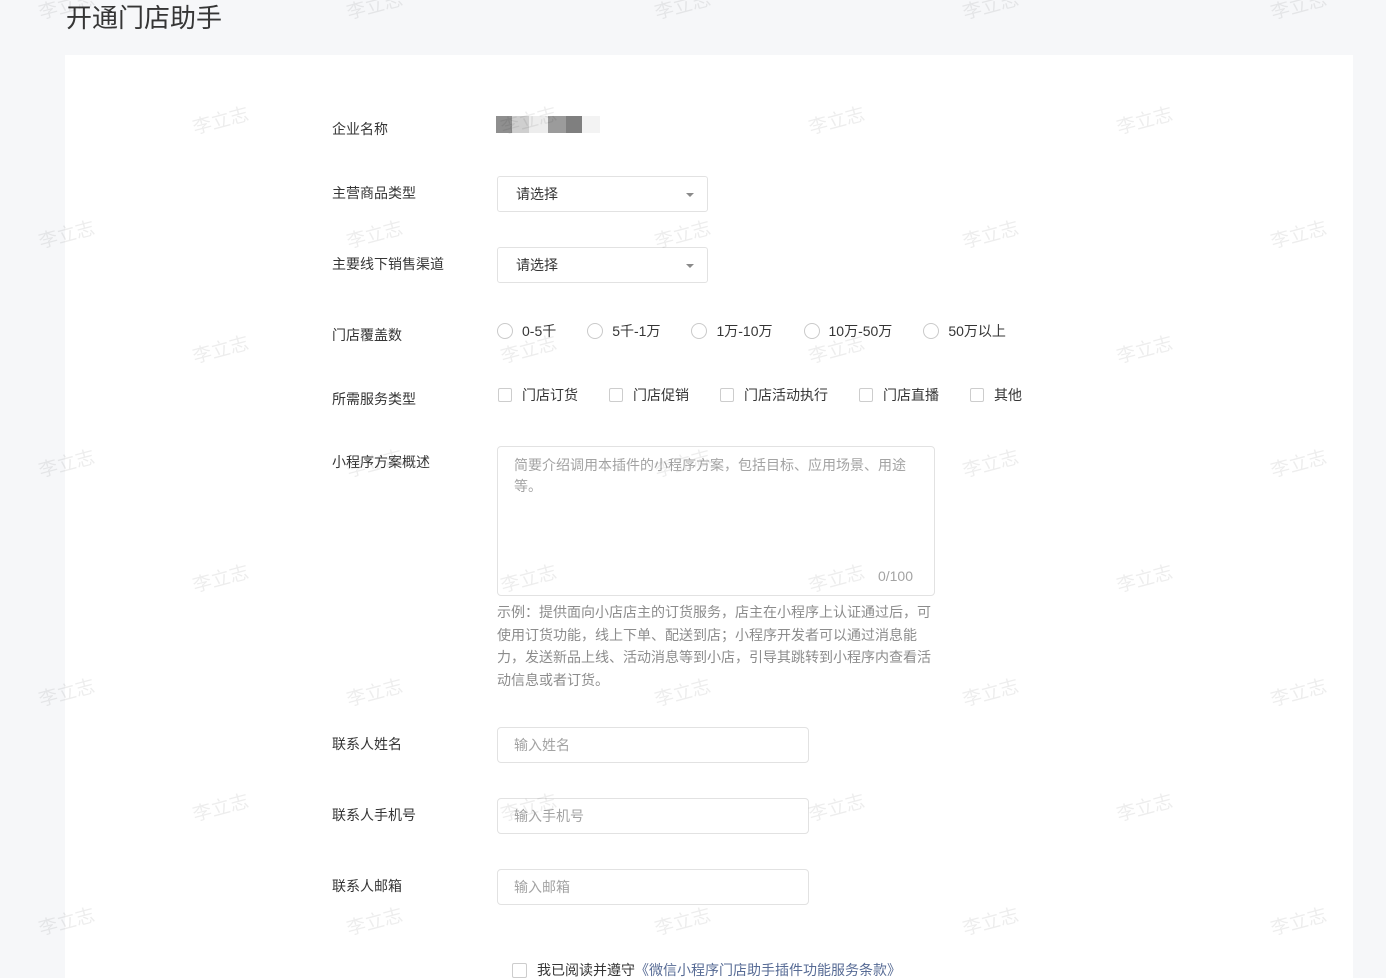 This screenshot has height=978, width=1386. I want to click on option-label: 门店订货, so click(550, 395).